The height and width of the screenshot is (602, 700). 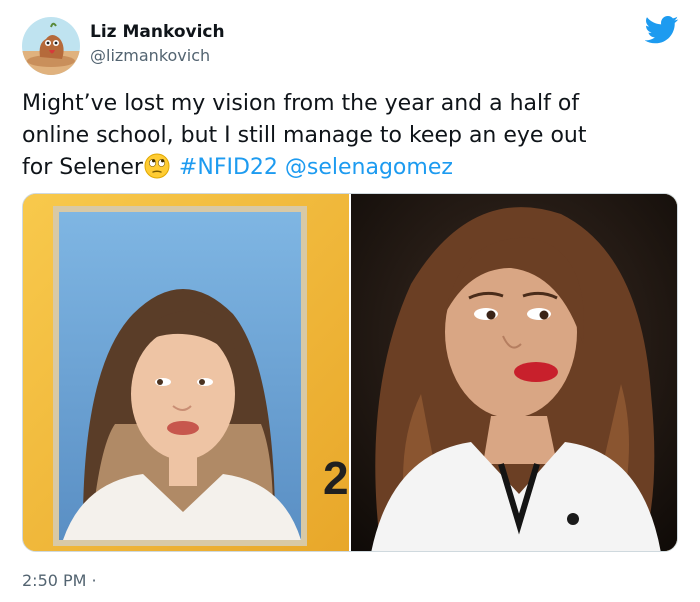 What do you see at coordinates (369, 167) in the screenshot?
I see `mention-link: @selenagomez` at bounding box center [369, 167].